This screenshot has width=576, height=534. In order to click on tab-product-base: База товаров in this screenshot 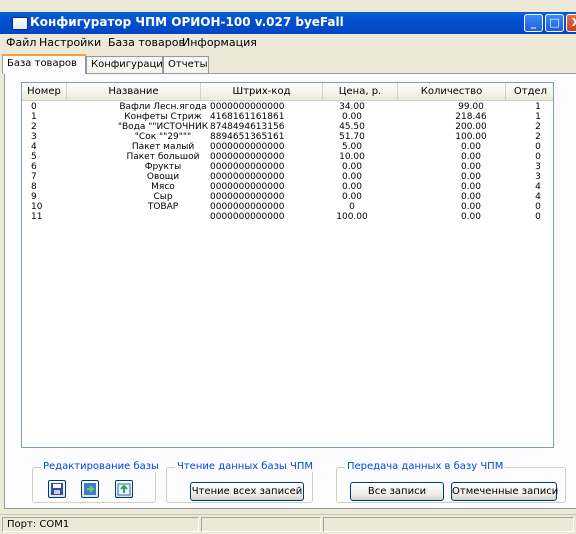, I will do `click(44, 64)`.